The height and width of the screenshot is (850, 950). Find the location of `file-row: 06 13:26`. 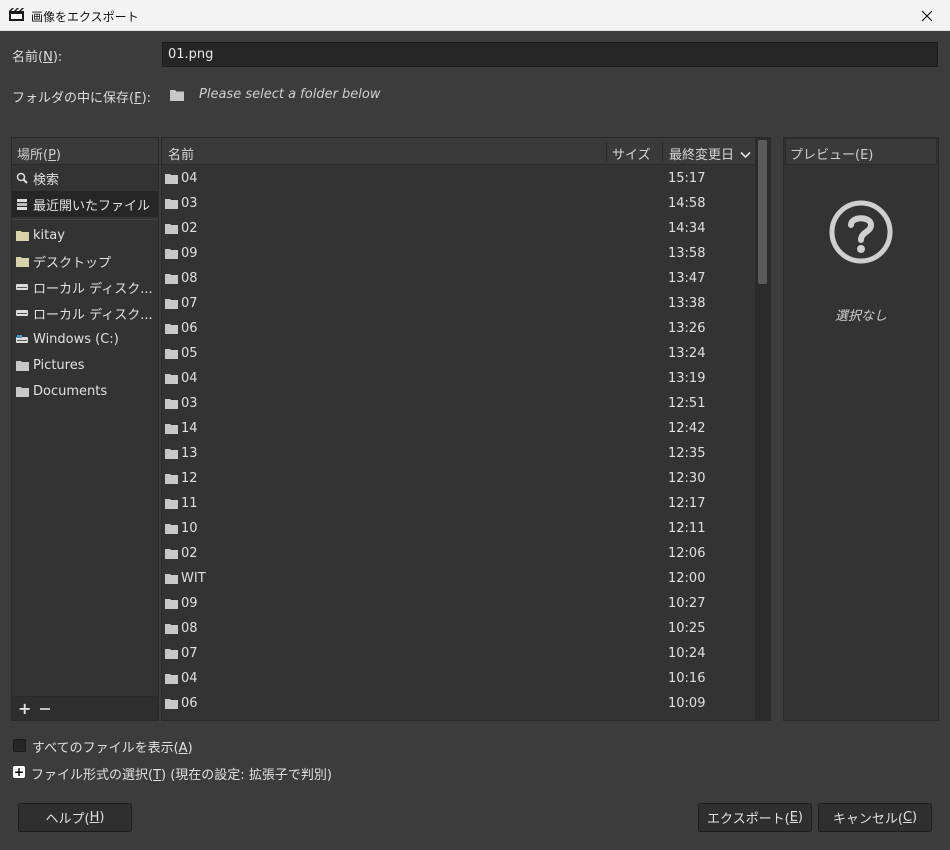

file-row: 06 13:26 is located at coordinates (459, 329).